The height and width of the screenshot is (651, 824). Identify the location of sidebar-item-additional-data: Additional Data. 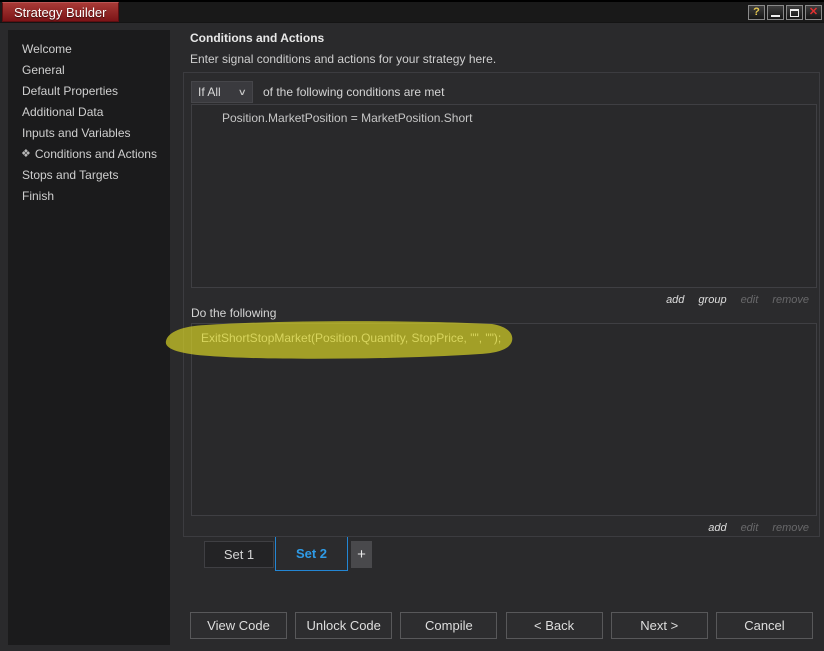
(89, 111).